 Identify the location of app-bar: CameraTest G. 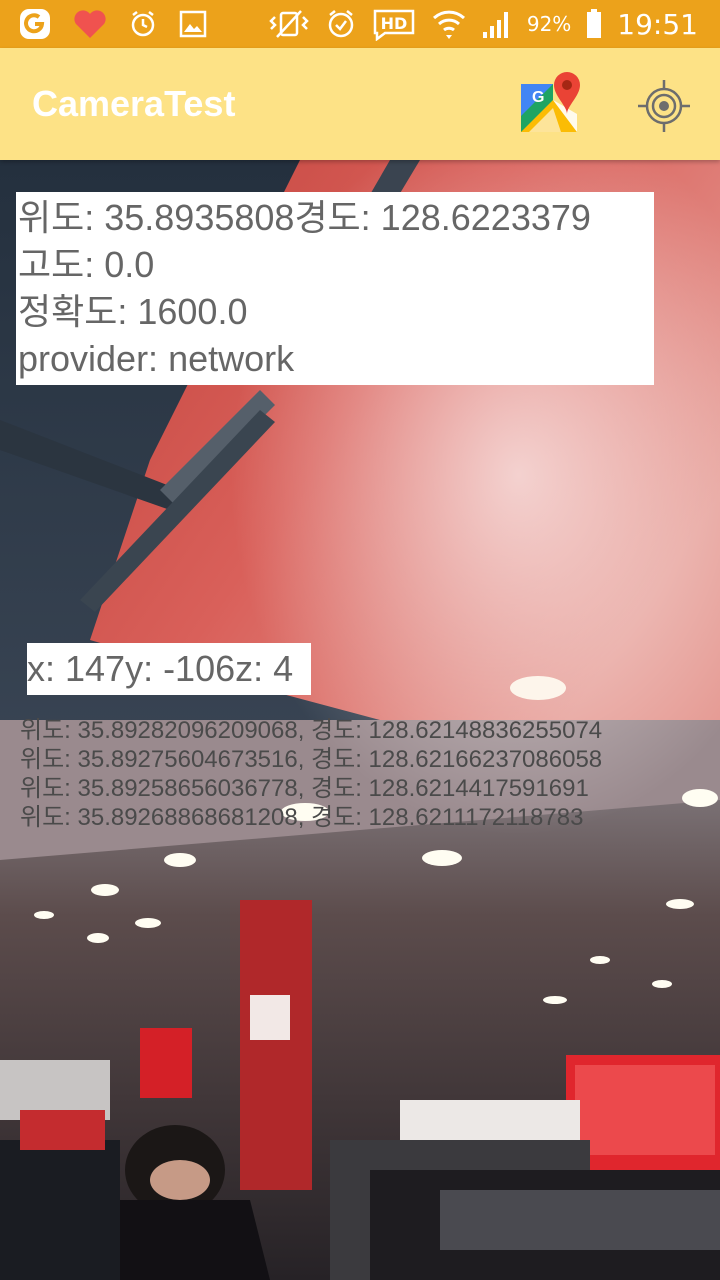
(360, 104).